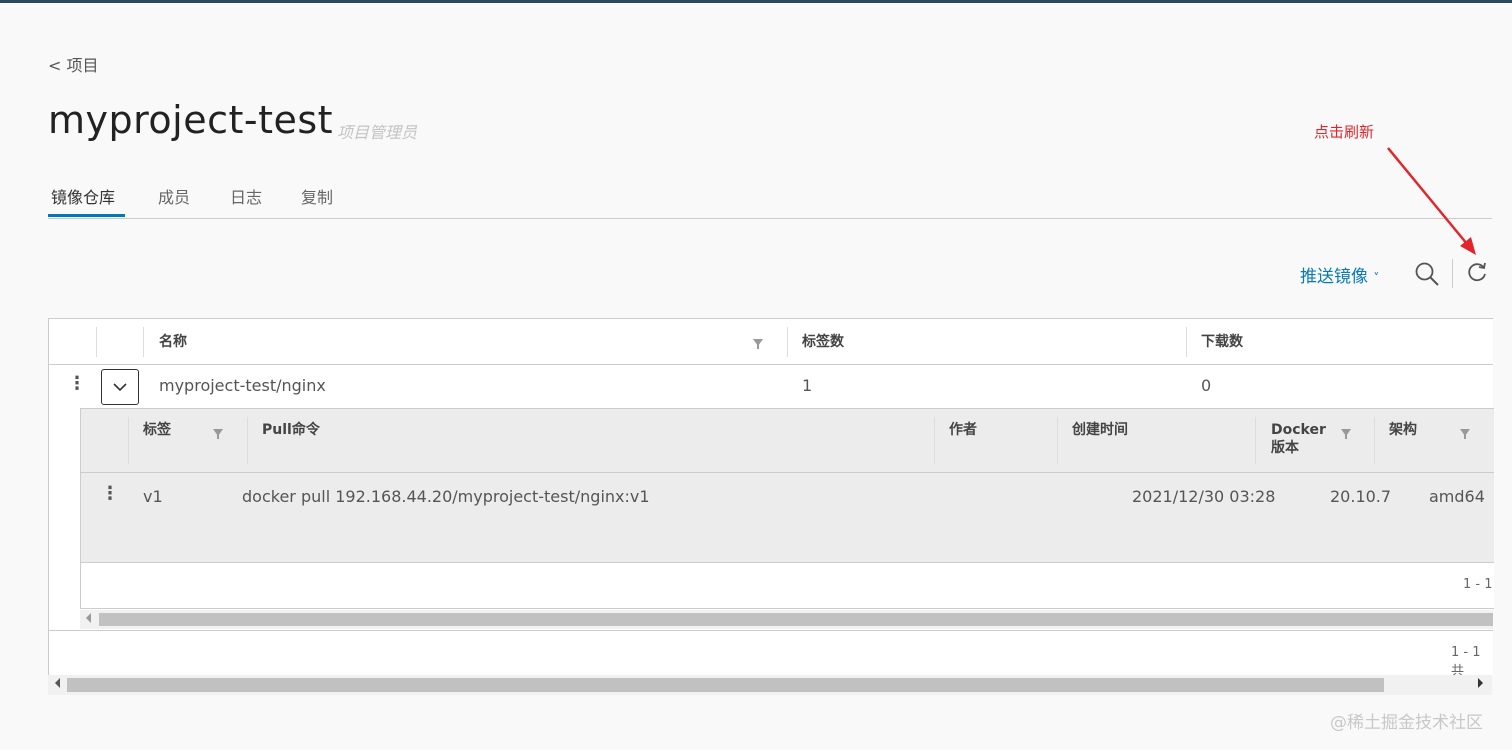 This screenshot has height=750, width=1512. What do you see at coordinates (770, 199) in the screenshot?
I see `tab-bar: 镜像仓库 成员 日志 复制` at bounding box center [770, 199].